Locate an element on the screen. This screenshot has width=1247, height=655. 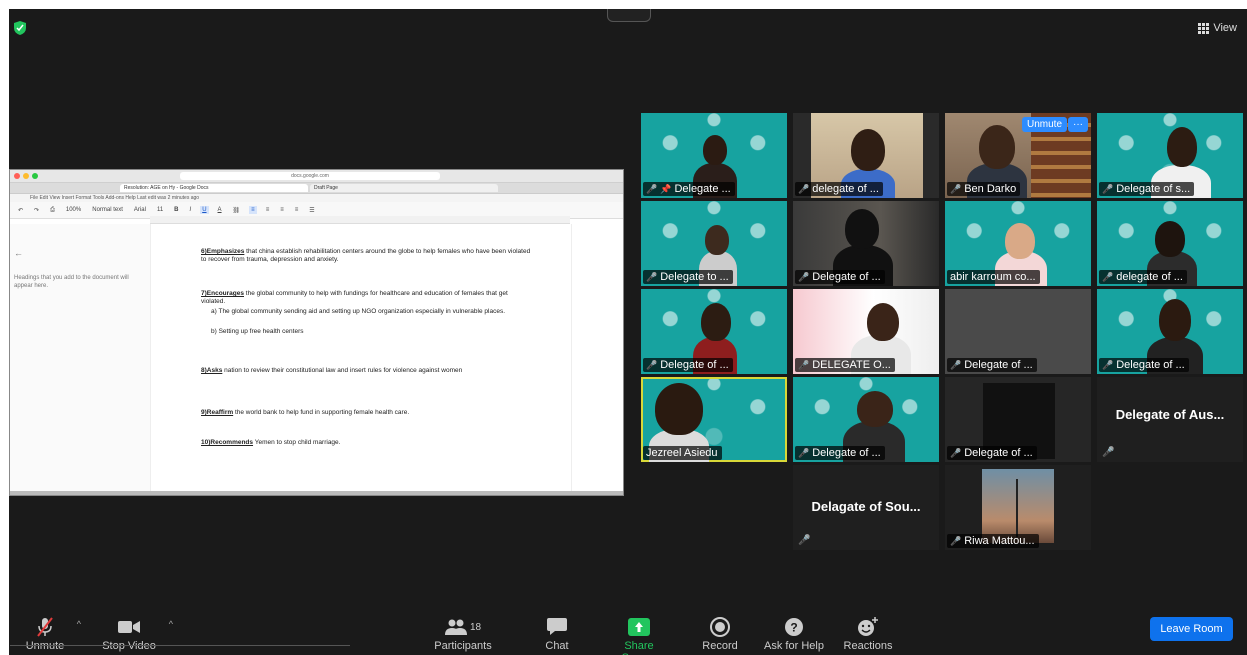
top-notch is located at coordinates (629, 15).